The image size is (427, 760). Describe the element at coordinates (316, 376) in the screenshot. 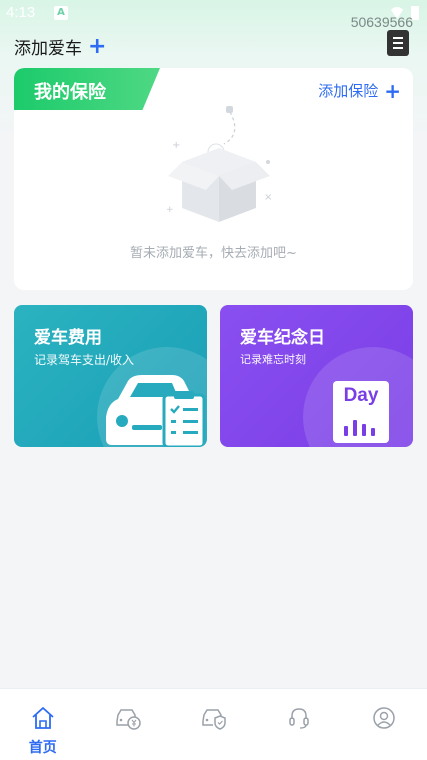

I see `car-anniversary-card: 爱车纪念日 记录难忘时刻 Day` at that location.